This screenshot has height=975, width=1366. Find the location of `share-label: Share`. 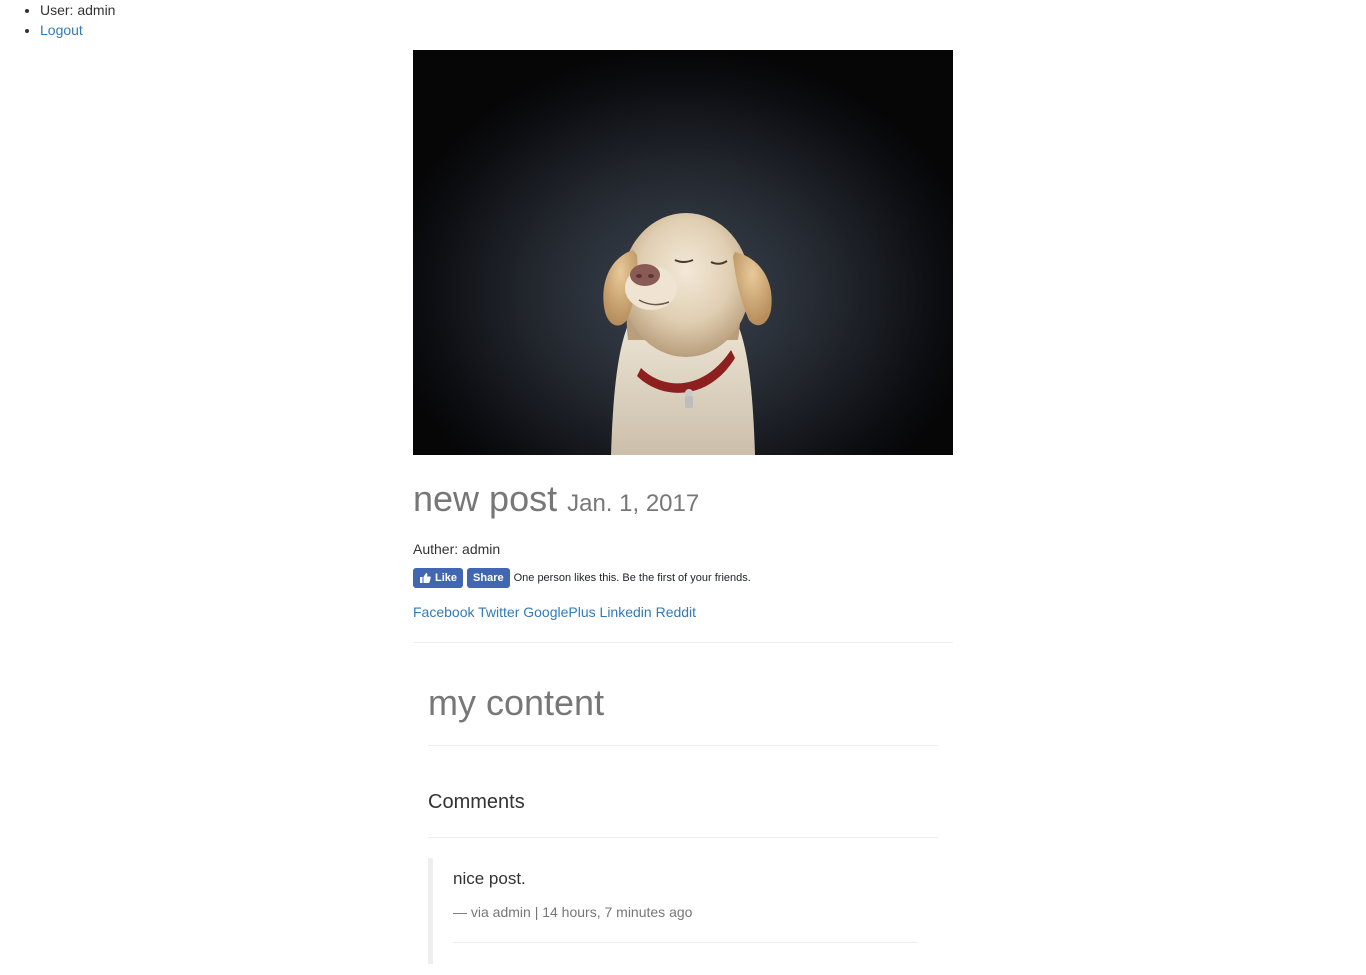

share-label: Share is located at coordinates (488, 578).